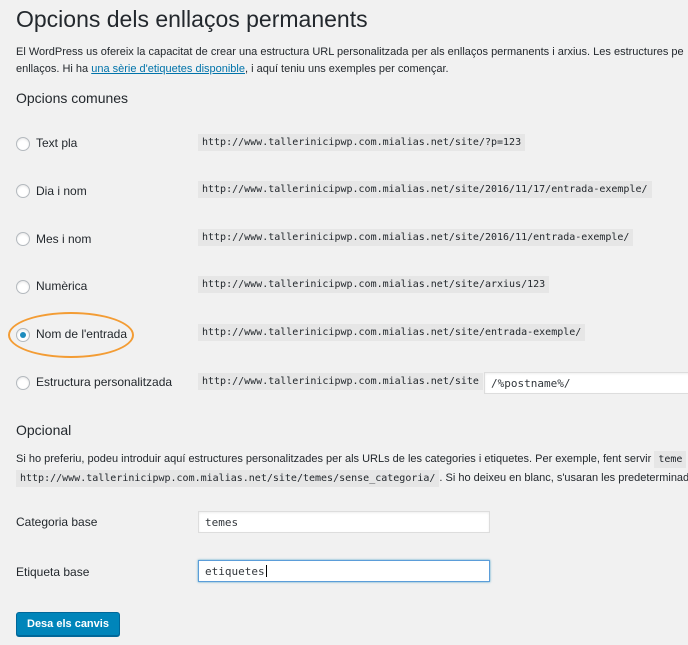 Image resolution: width=688 pixels, height=645 pixels. What do you see at coordinates (72, 98) in the screenshot?
I see `common-settings-heading: Opcions comunes` at bounding box center [72, 98].